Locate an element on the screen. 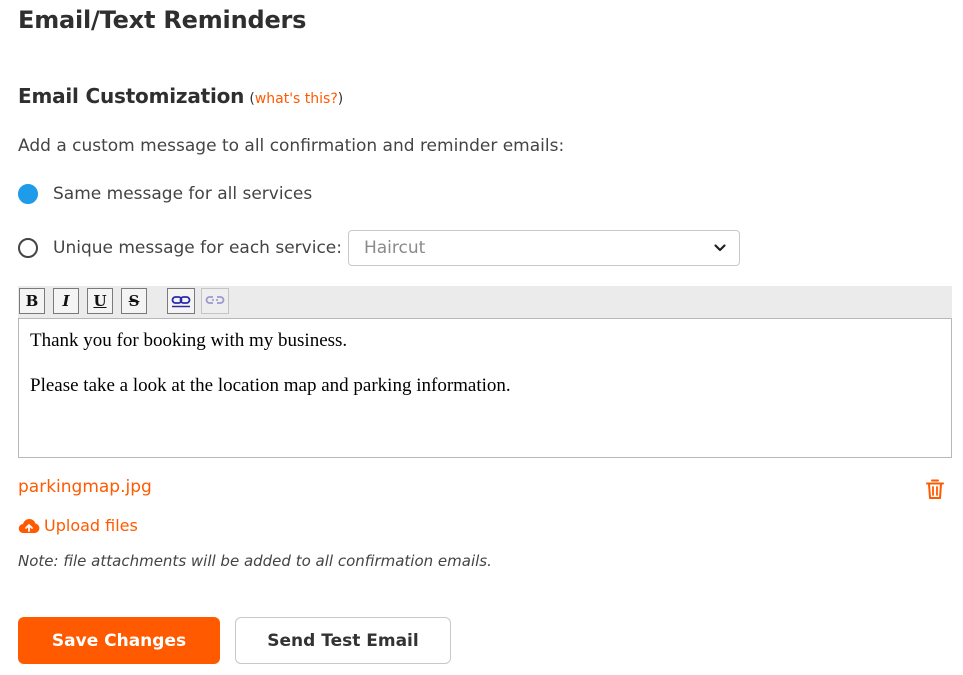  remove-link-button is located at coordinates (215, 301).